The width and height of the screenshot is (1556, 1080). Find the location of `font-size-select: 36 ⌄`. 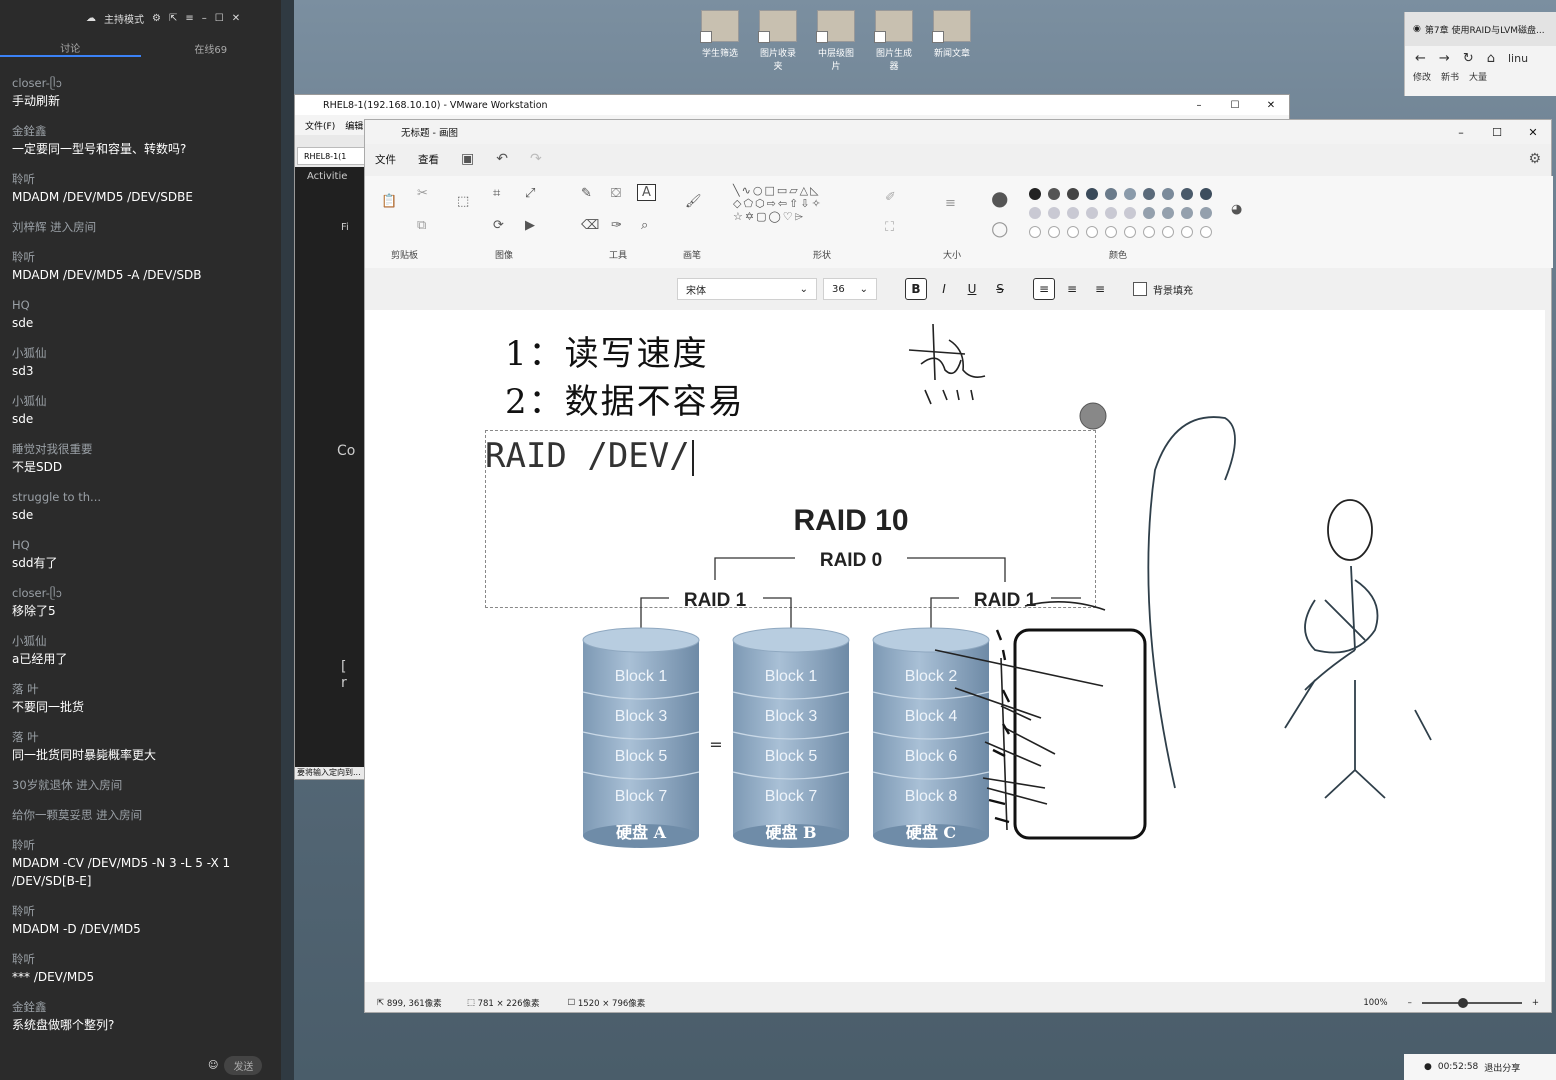

font-size-select: 36 ⌄ is located at coordinates (850, 289).